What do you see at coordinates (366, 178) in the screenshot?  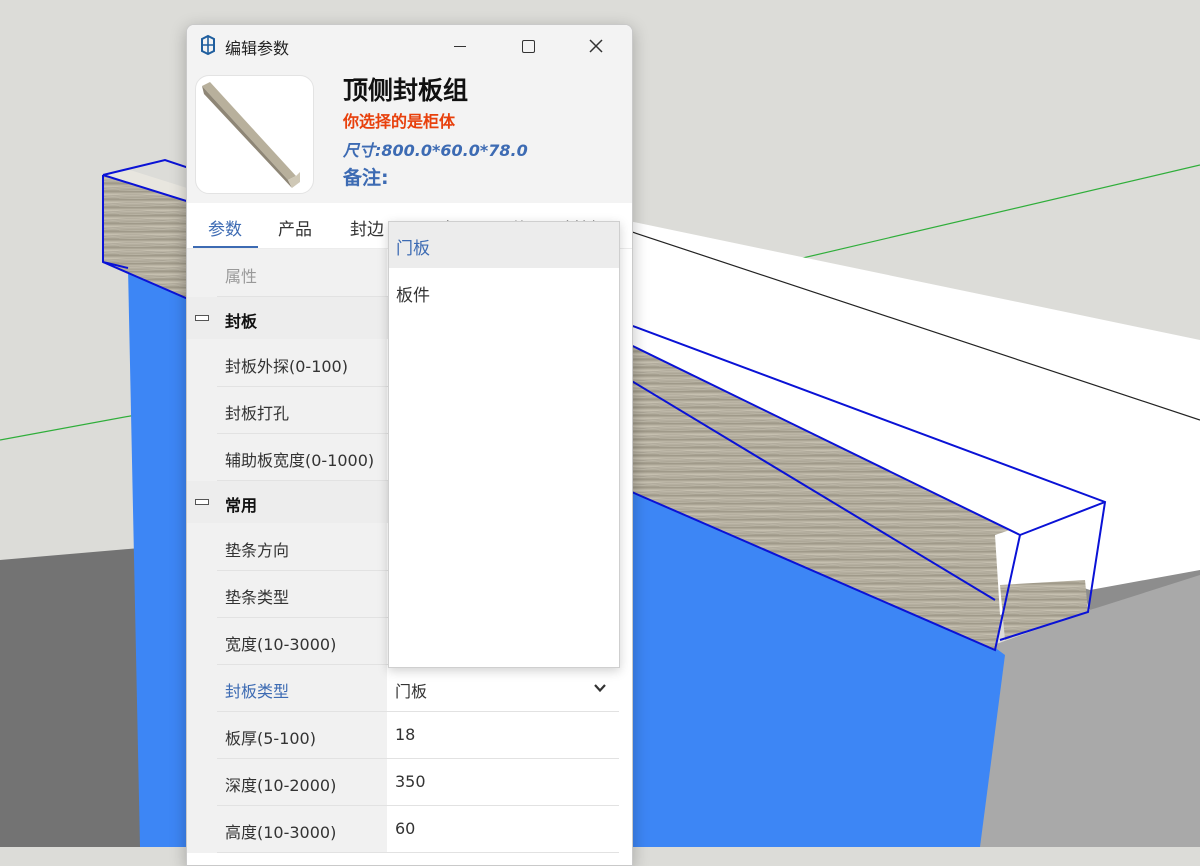 I see `note-label: 备注:` at bounding box center [366, 178].